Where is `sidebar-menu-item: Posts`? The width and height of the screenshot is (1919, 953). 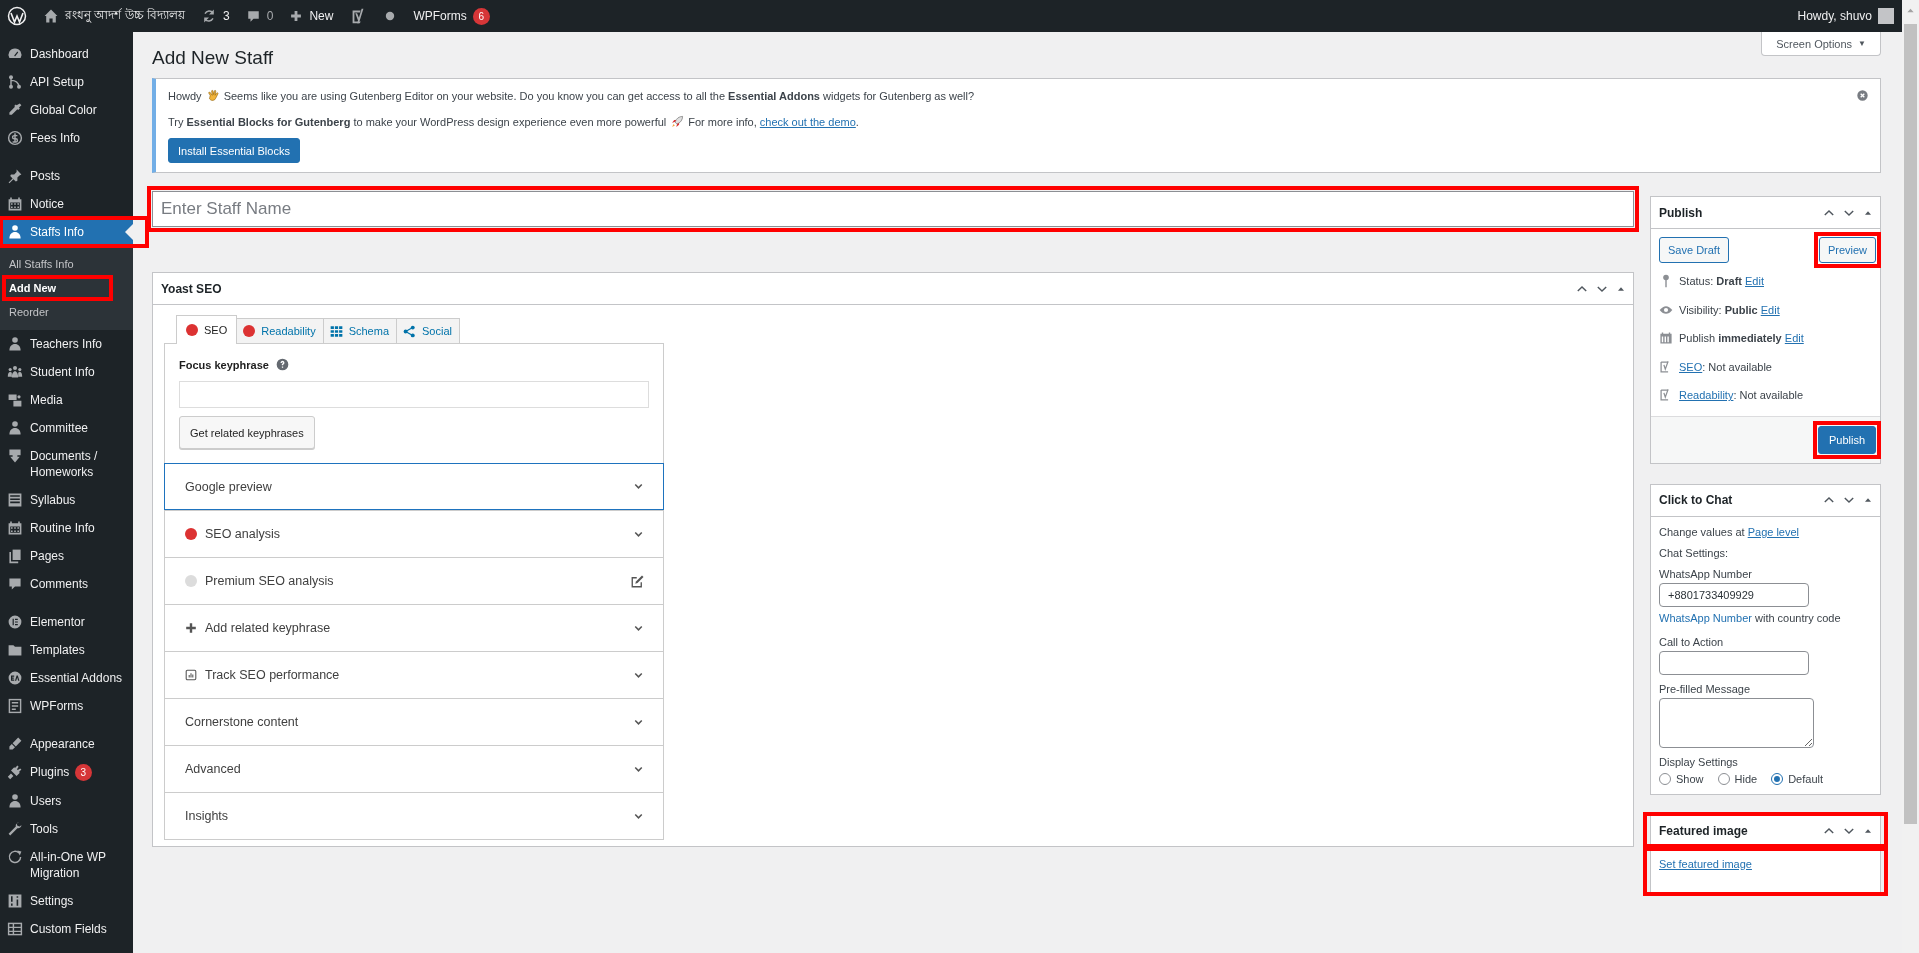
sidebar-menu-item: Posts is located at coordinates (66, 176).